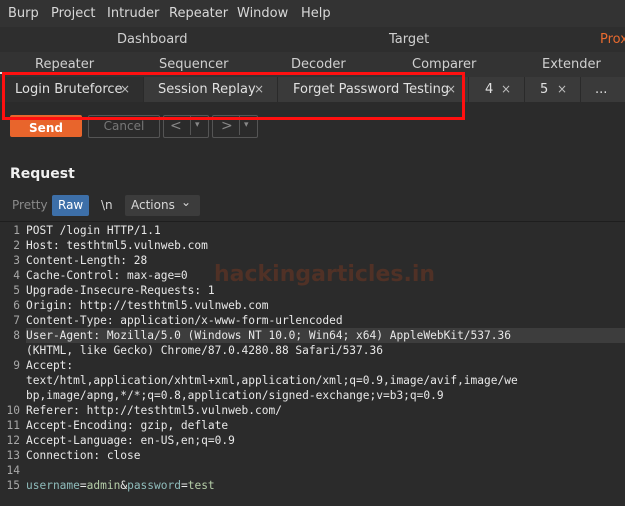 The image size is (625, 506). Describe the element at coordinates (117, 245) in the screenshot. I see `code-line: Host: testhtml5.vulnweb.com` at that location.